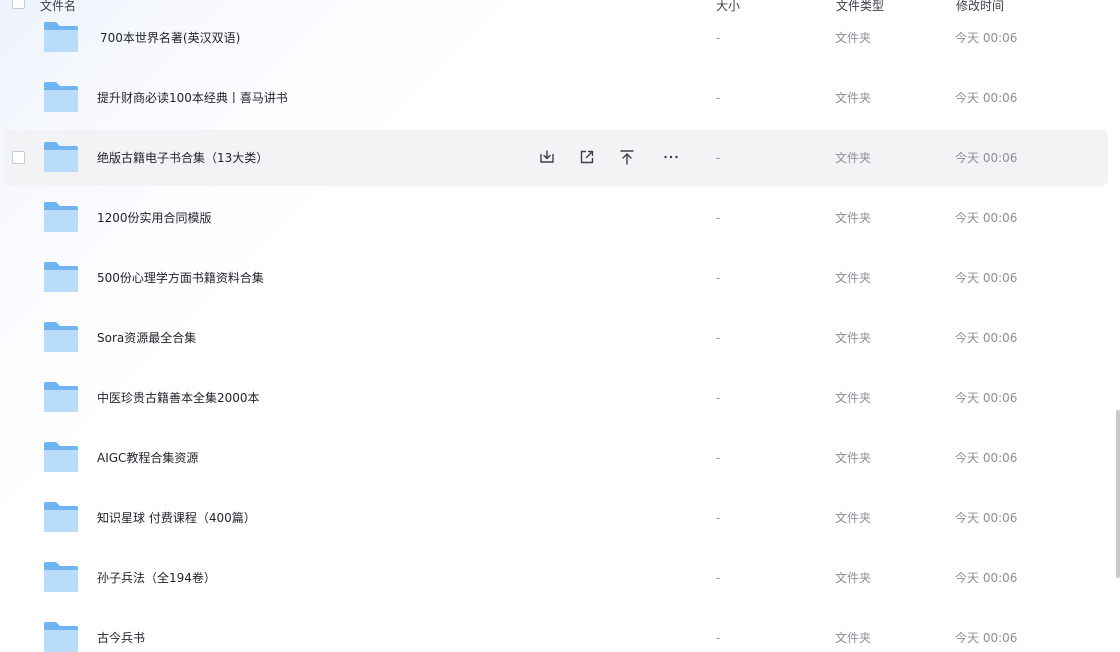 The image size is (1120, 652). What do you see at coordinates (146, 338) in the screenshot?
I see `file-name: Sora资源最全合集` at bounding box center [146, 338].